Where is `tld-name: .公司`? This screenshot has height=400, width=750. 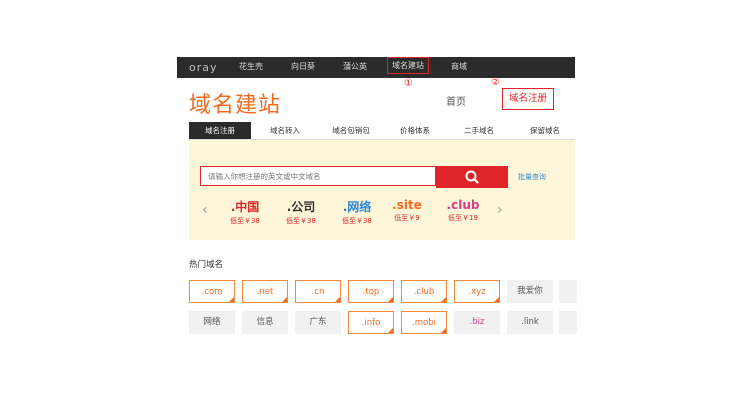 tld-name: .公司 is located at coordinates (301, 207).